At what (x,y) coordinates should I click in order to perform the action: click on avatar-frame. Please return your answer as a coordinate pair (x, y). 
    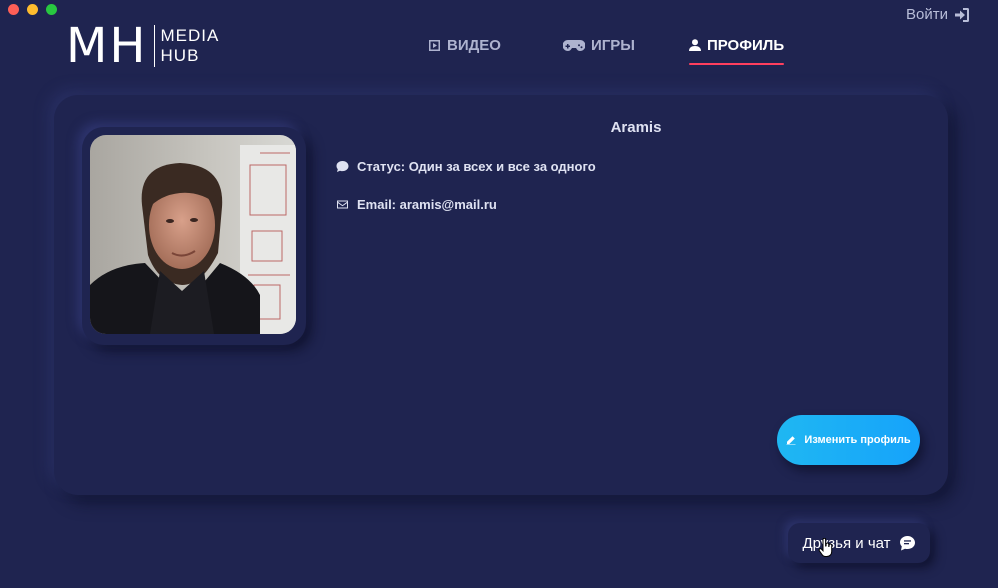
    Looking at the image, I should click on (194, 236).